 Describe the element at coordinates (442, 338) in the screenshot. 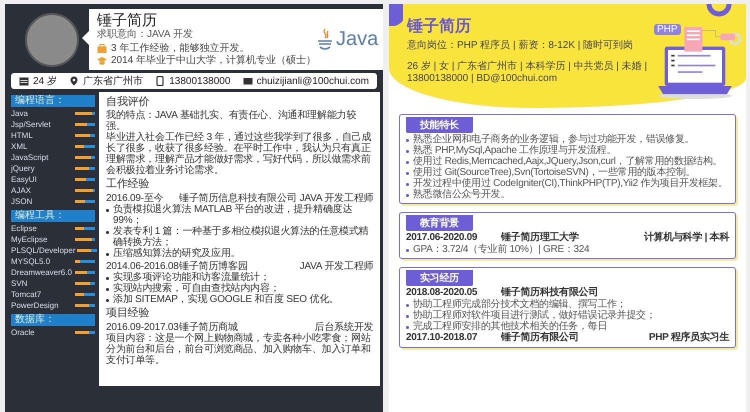

I see `entry-date: 2017.10-2018.07` at that location.